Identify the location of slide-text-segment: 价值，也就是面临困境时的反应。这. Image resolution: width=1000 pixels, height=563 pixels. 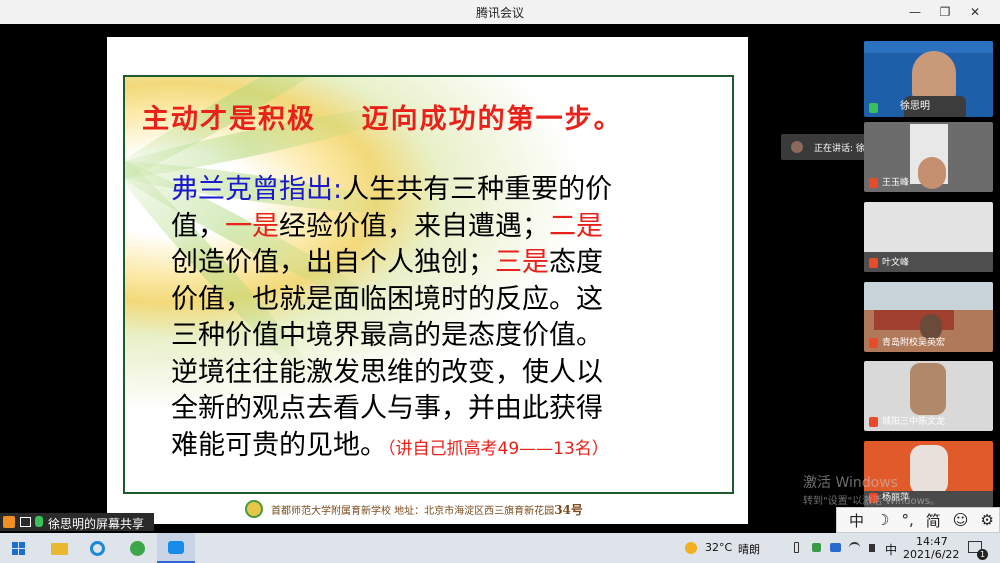
(387, 299).